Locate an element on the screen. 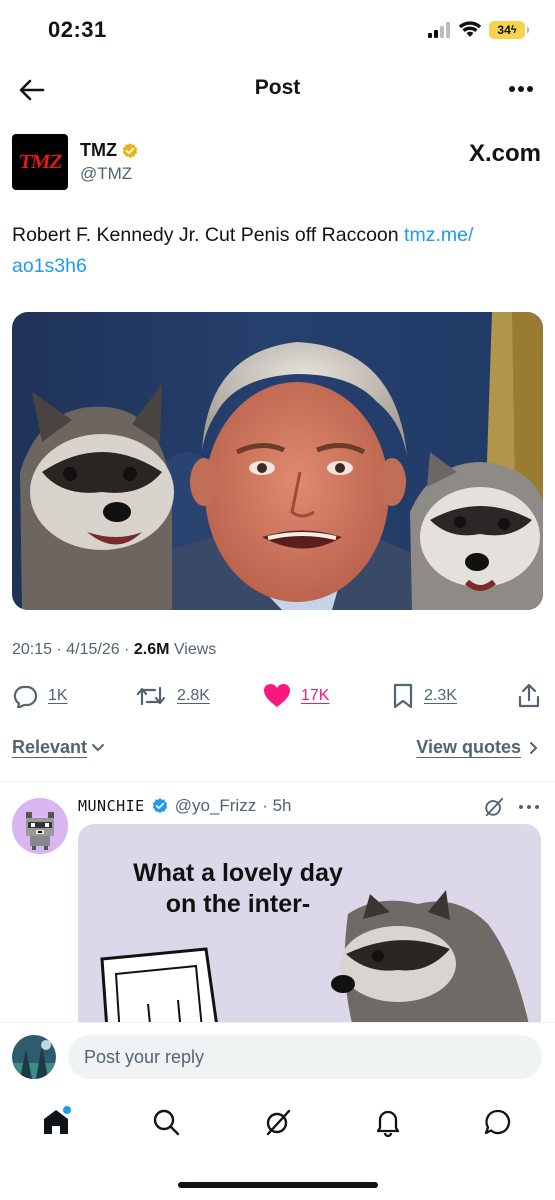 The height and width of the screenshot is (1200, 555). message-bubble-icon is located at coordinates (497, 1122).